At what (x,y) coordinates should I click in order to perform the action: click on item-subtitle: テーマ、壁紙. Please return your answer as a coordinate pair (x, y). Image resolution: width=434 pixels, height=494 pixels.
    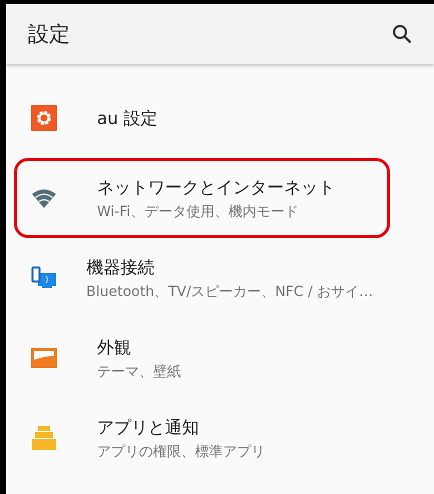
    Looking at the image, I should click on (139, 371).